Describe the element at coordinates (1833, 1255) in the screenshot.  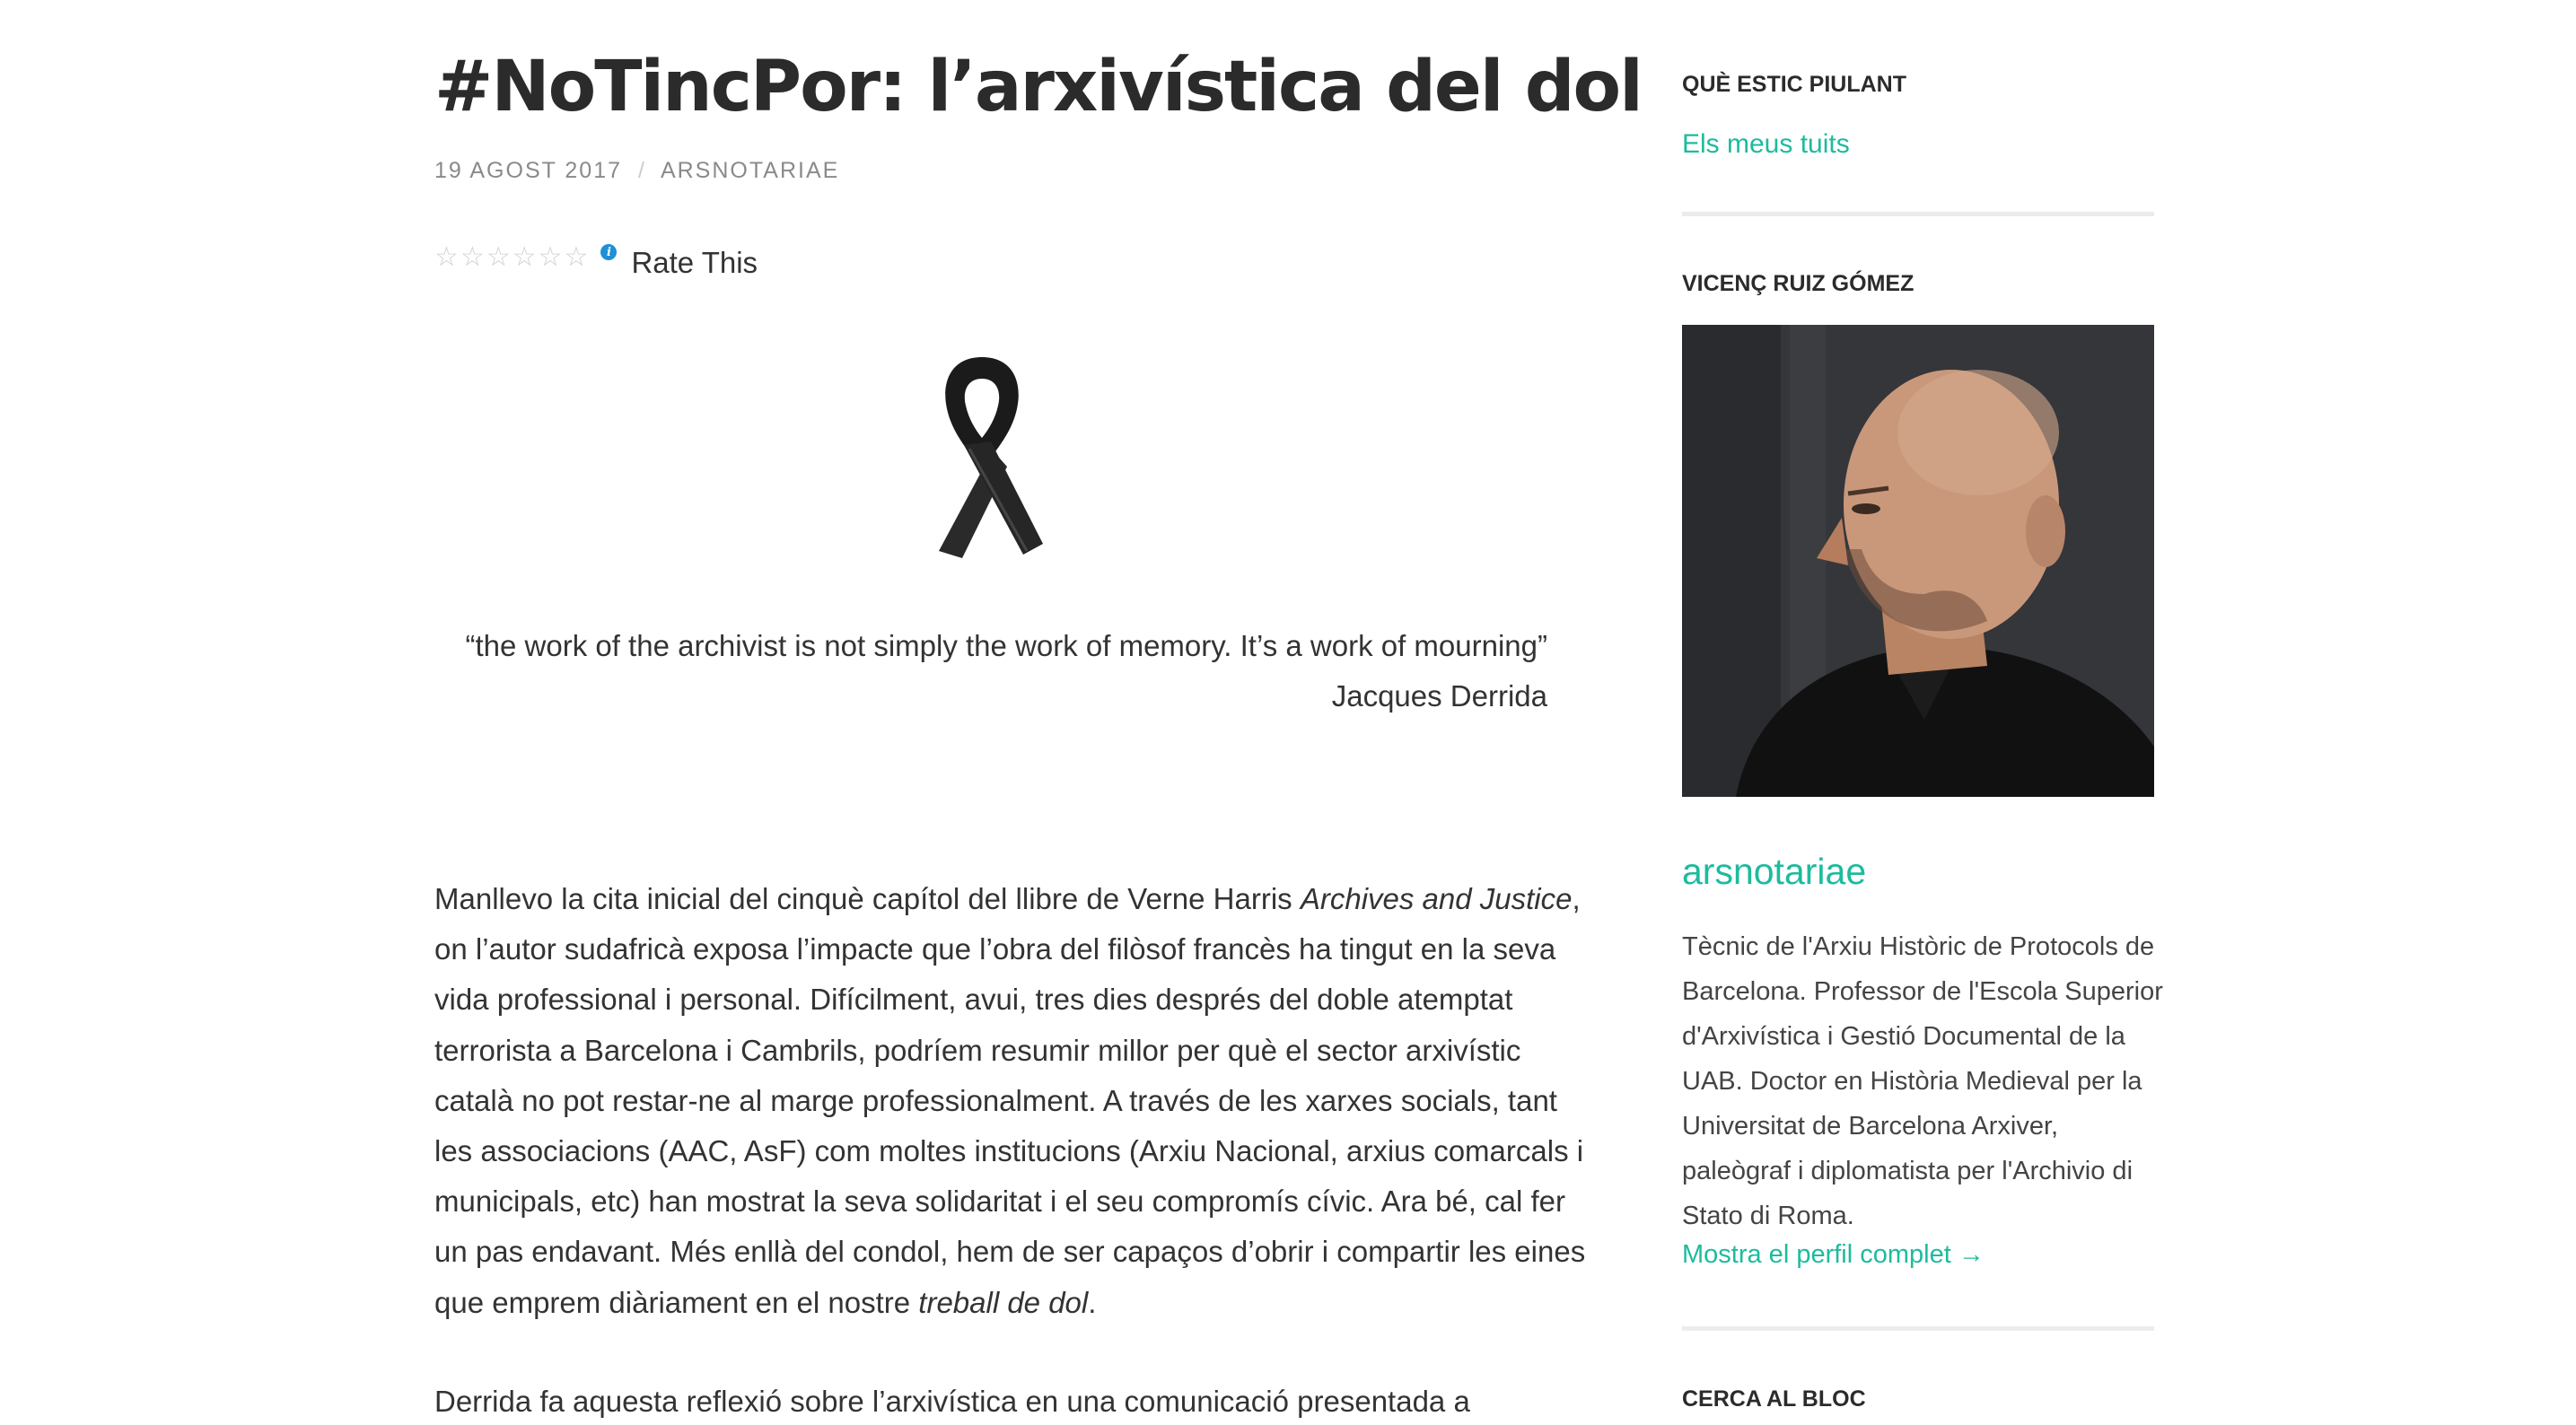
I see `full-profile-link: Mostra el perfil complet →` at that location.